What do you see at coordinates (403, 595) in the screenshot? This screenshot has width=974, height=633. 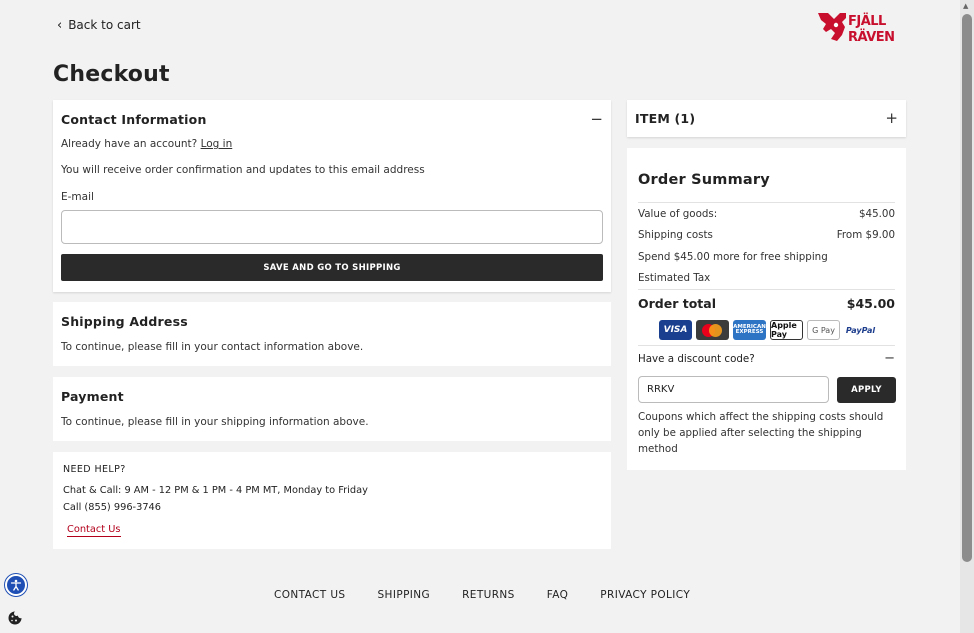 I see `footer-link-shipping: SHIPPING` at bounding box center [403, 595].